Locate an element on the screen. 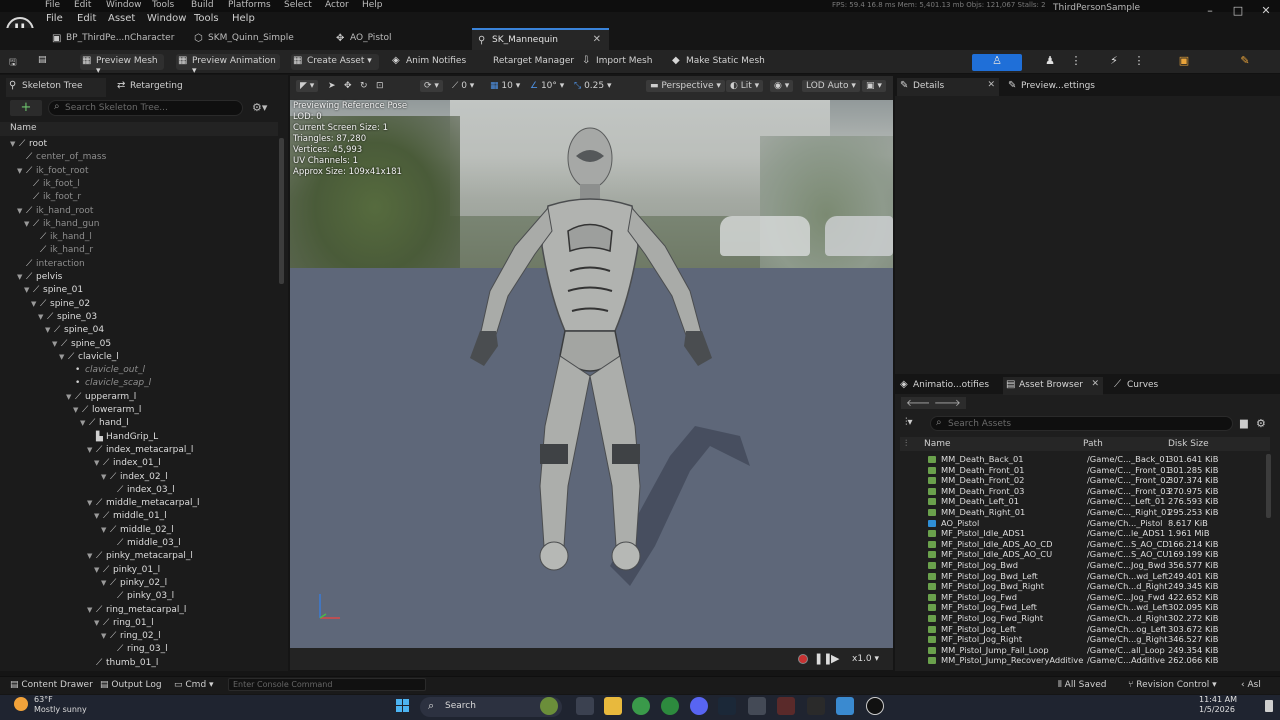 The height and width of the screenshot is (720, 1280). tab-skm-quinn: ⬡ SKM_Quinn_Simple is located at coordinates (253, 39).